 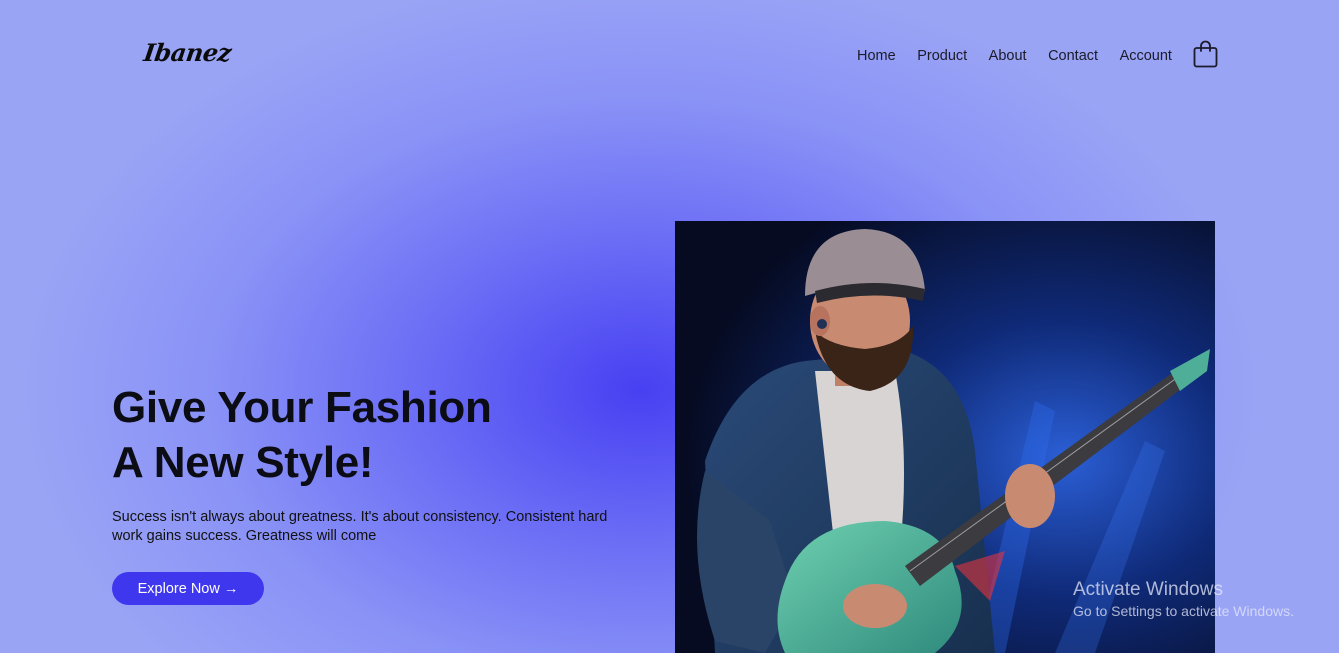 I want to click on hero-title-line-1: Give Your Fashion, so click(x=302, y=407).